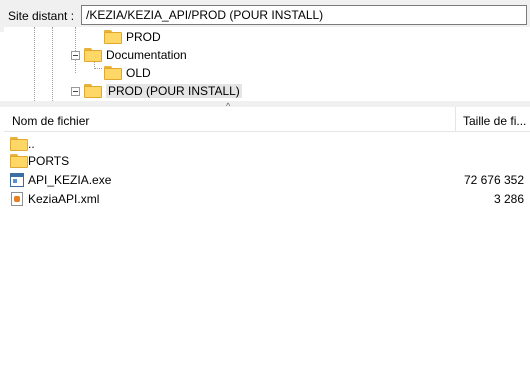 This screenshot has width=530, height=369. What do you see at coordinates (64, 199) in the screenshot?
I see `file-name: KeziaAPI.xml` at bounding box center [64, 199].